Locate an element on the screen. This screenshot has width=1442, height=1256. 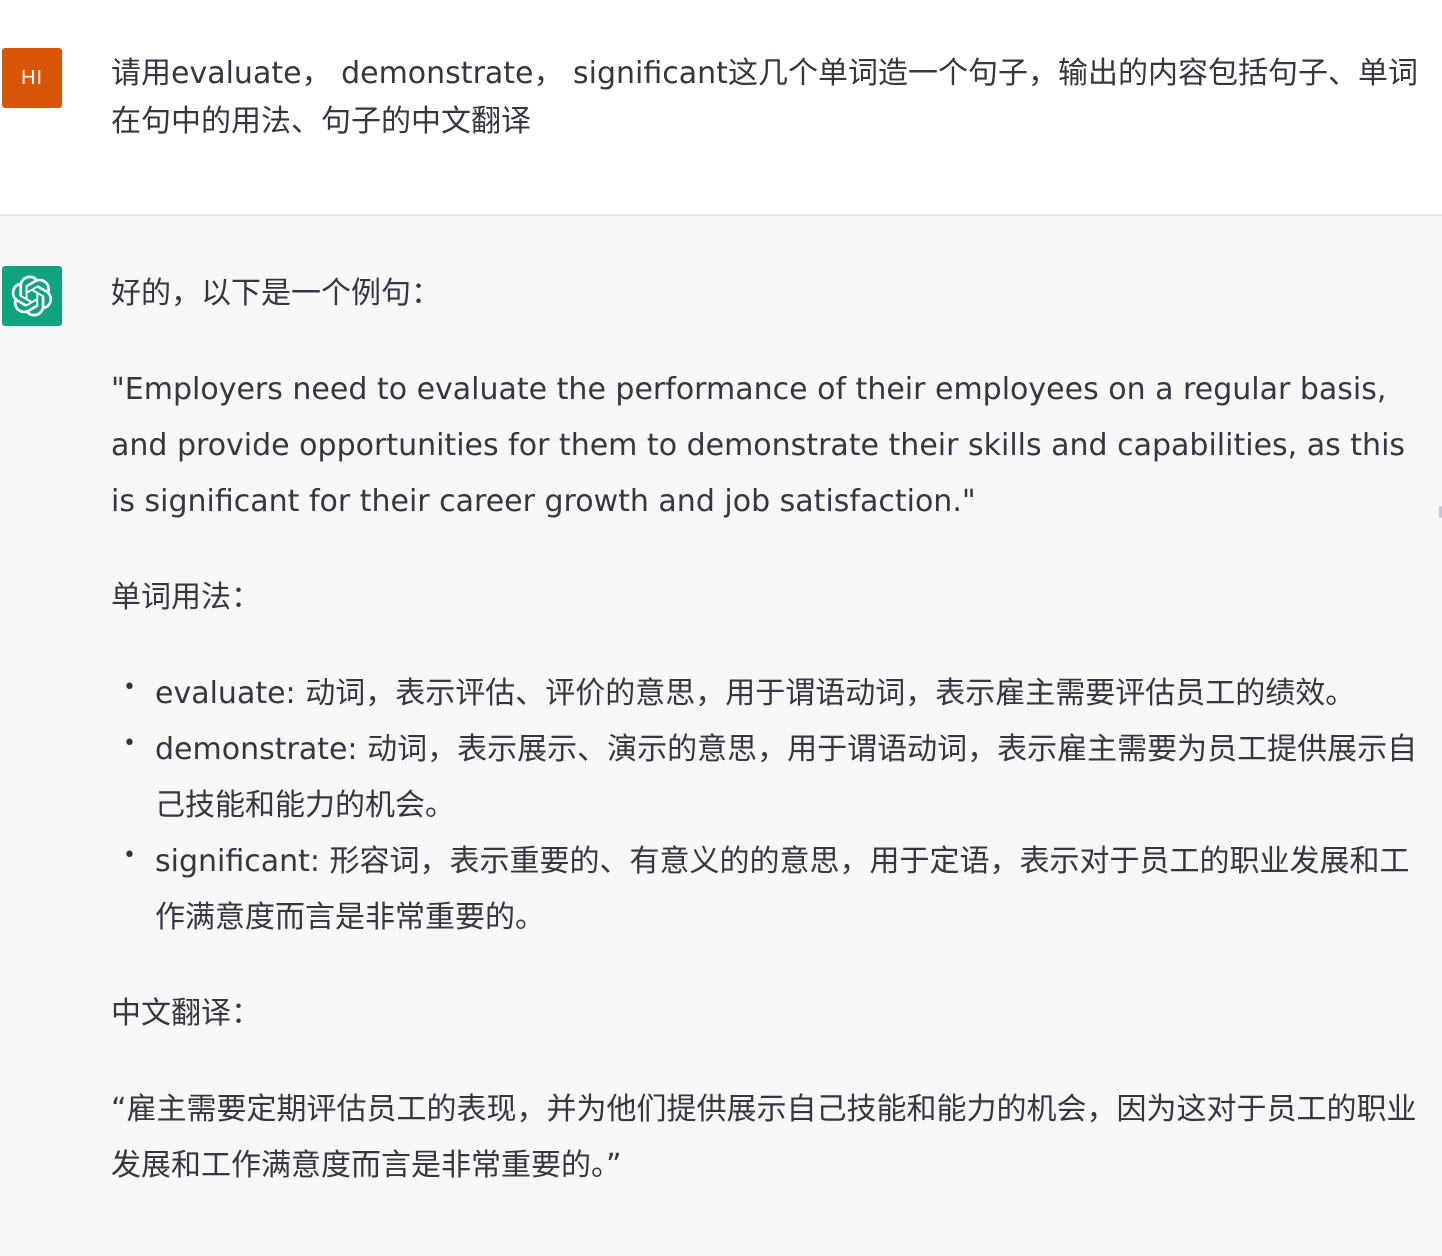
user-avatar: HI is located at coordinates (32, 78).